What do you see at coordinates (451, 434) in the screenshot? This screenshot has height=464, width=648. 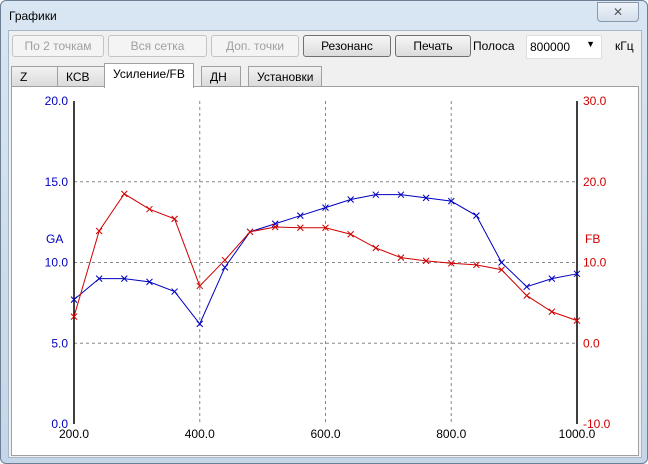 I see `x-tick-label: 800.0` at bounding box center [451, 434].